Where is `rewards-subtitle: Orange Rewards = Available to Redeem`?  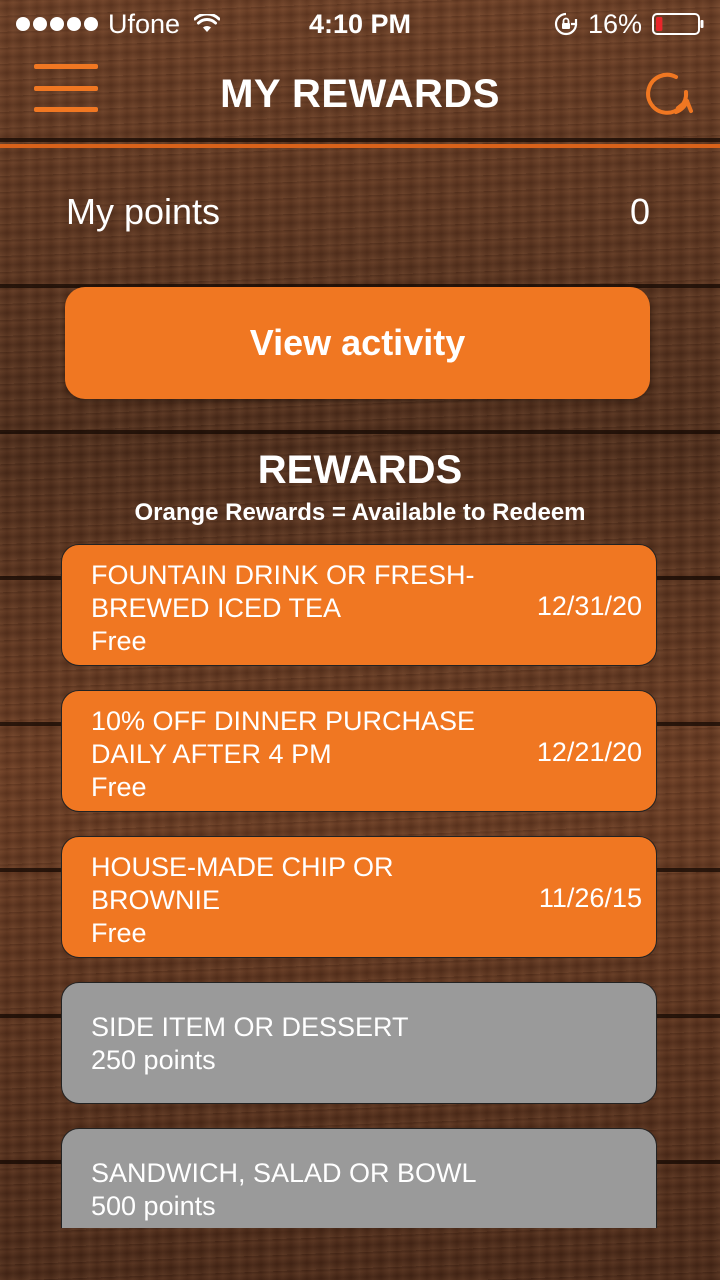
rewards-subtitle: Orange Rewards = Available to Redeem is located at coordinates (360, 512).